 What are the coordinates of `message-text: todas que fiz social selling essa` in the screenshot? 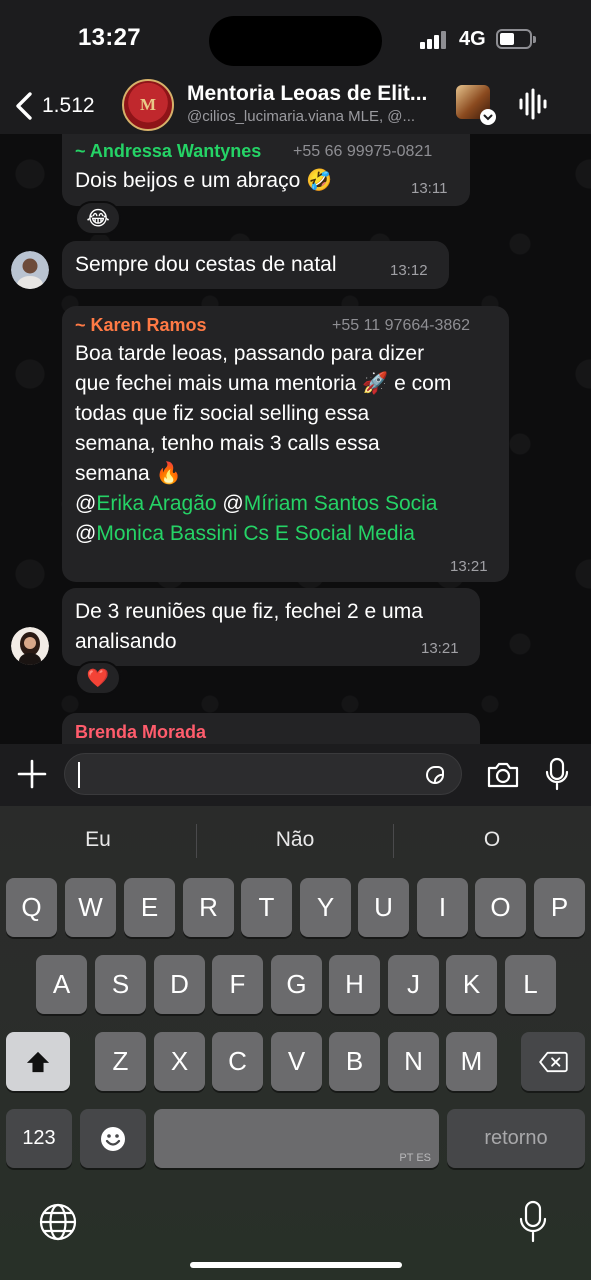 It's located at (222, 413).